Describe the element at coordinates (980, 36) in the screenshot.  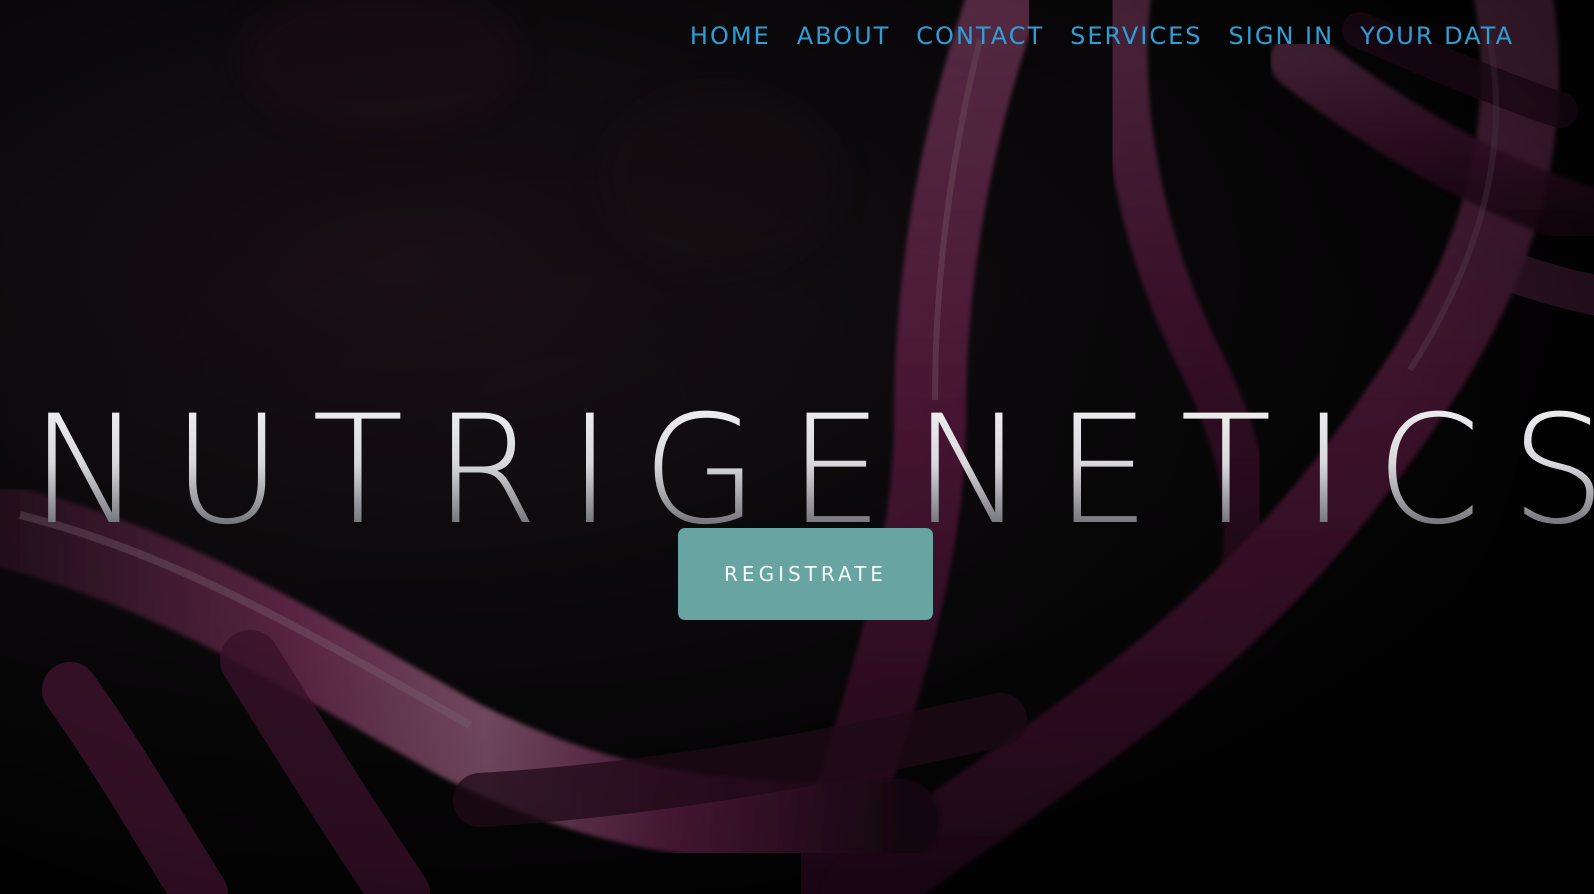
I see `nav-contact-link: CONTACT` at that location.